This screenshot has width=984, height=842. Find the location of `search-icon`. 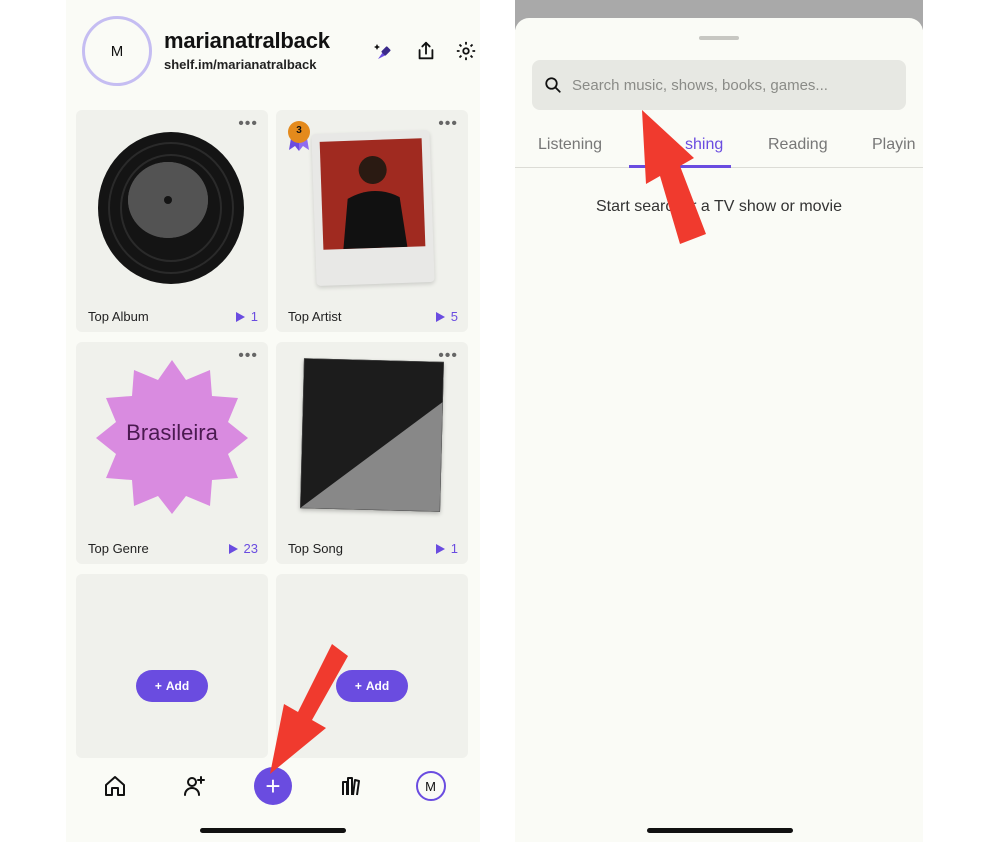

search-icon is located at coordinates (553, 85).